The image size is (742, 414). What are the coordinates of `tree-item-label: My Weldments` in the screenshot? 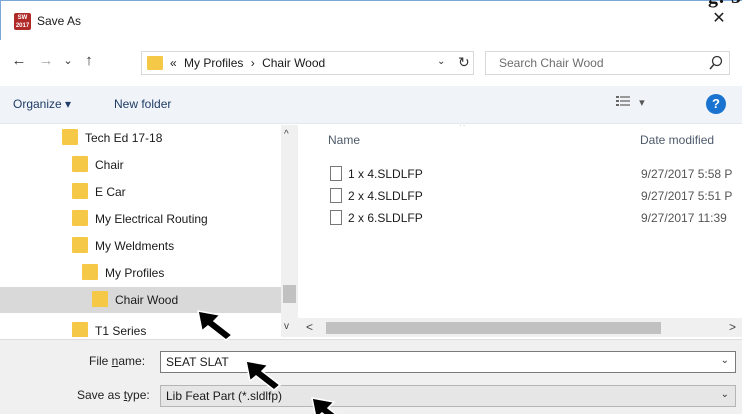 It's located at (135, 246).